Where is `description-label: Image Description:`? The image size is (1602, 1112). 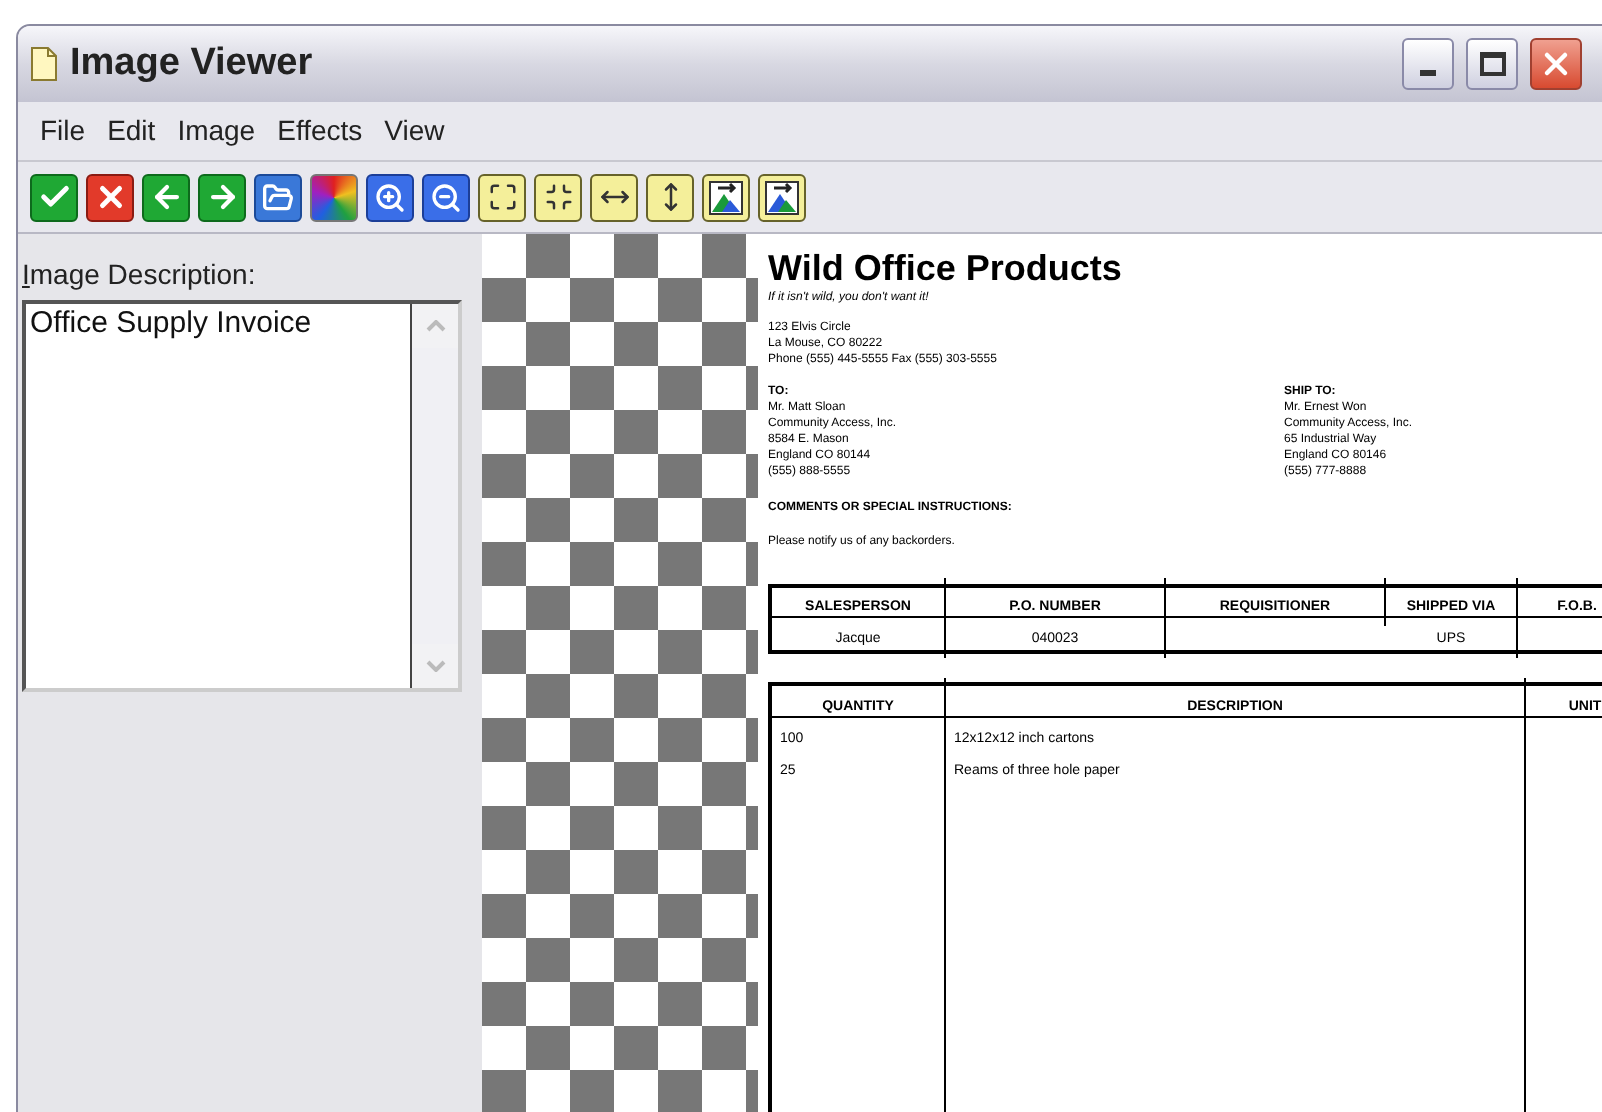
description-label: Image Description: is located at coordinates (140, 275).